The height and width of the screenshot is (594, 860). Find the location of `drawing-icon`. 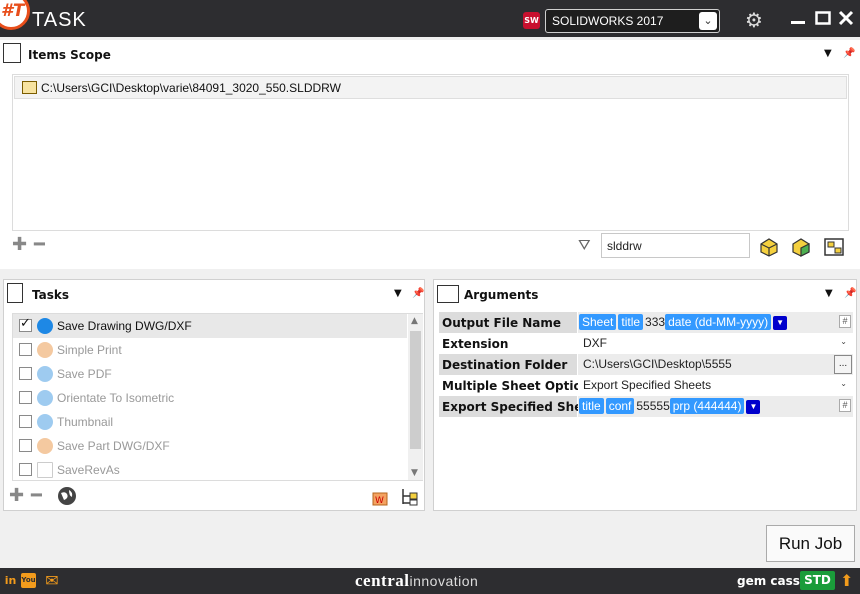

drawing-icon is located at coordinates (833, 246).